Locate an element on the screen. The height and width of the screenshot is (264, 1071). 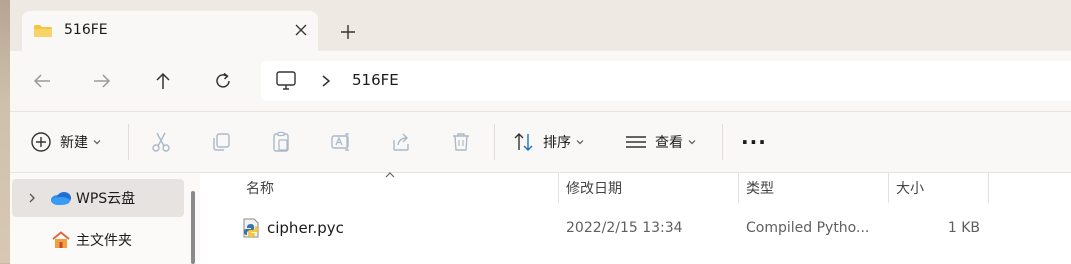
folder-icon is located at coordinates (43, 31).